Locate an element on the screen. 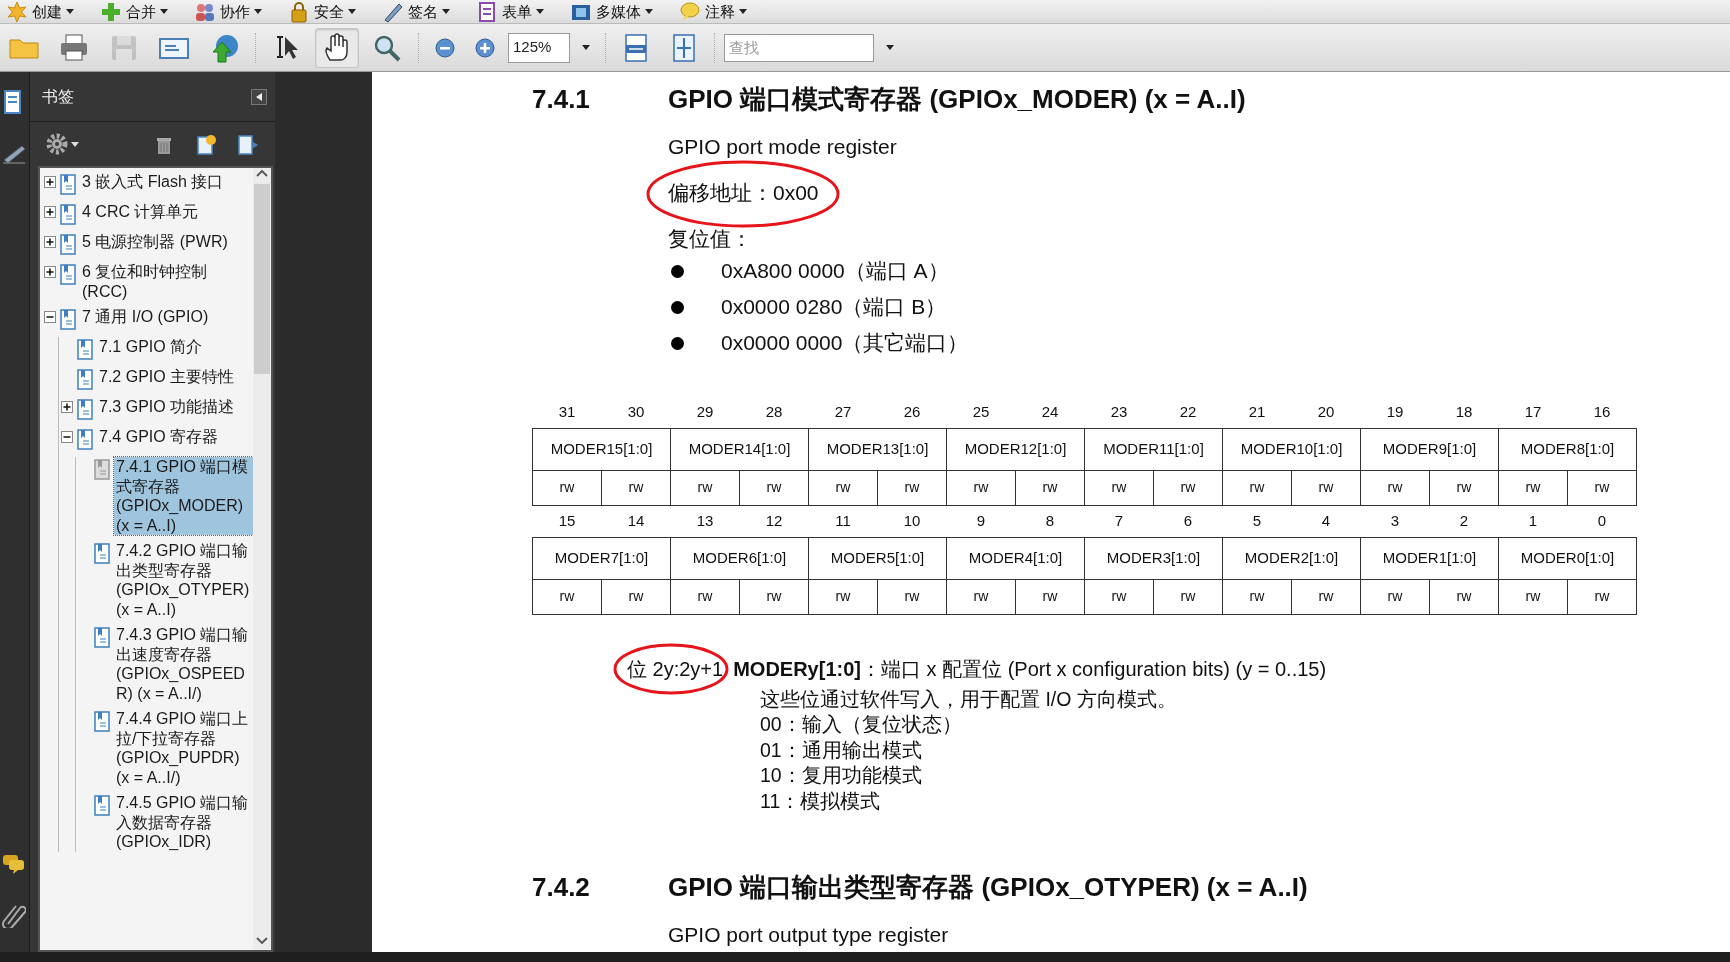  field-cell: MODER7[1:0] is located at coordinates (601, 558).